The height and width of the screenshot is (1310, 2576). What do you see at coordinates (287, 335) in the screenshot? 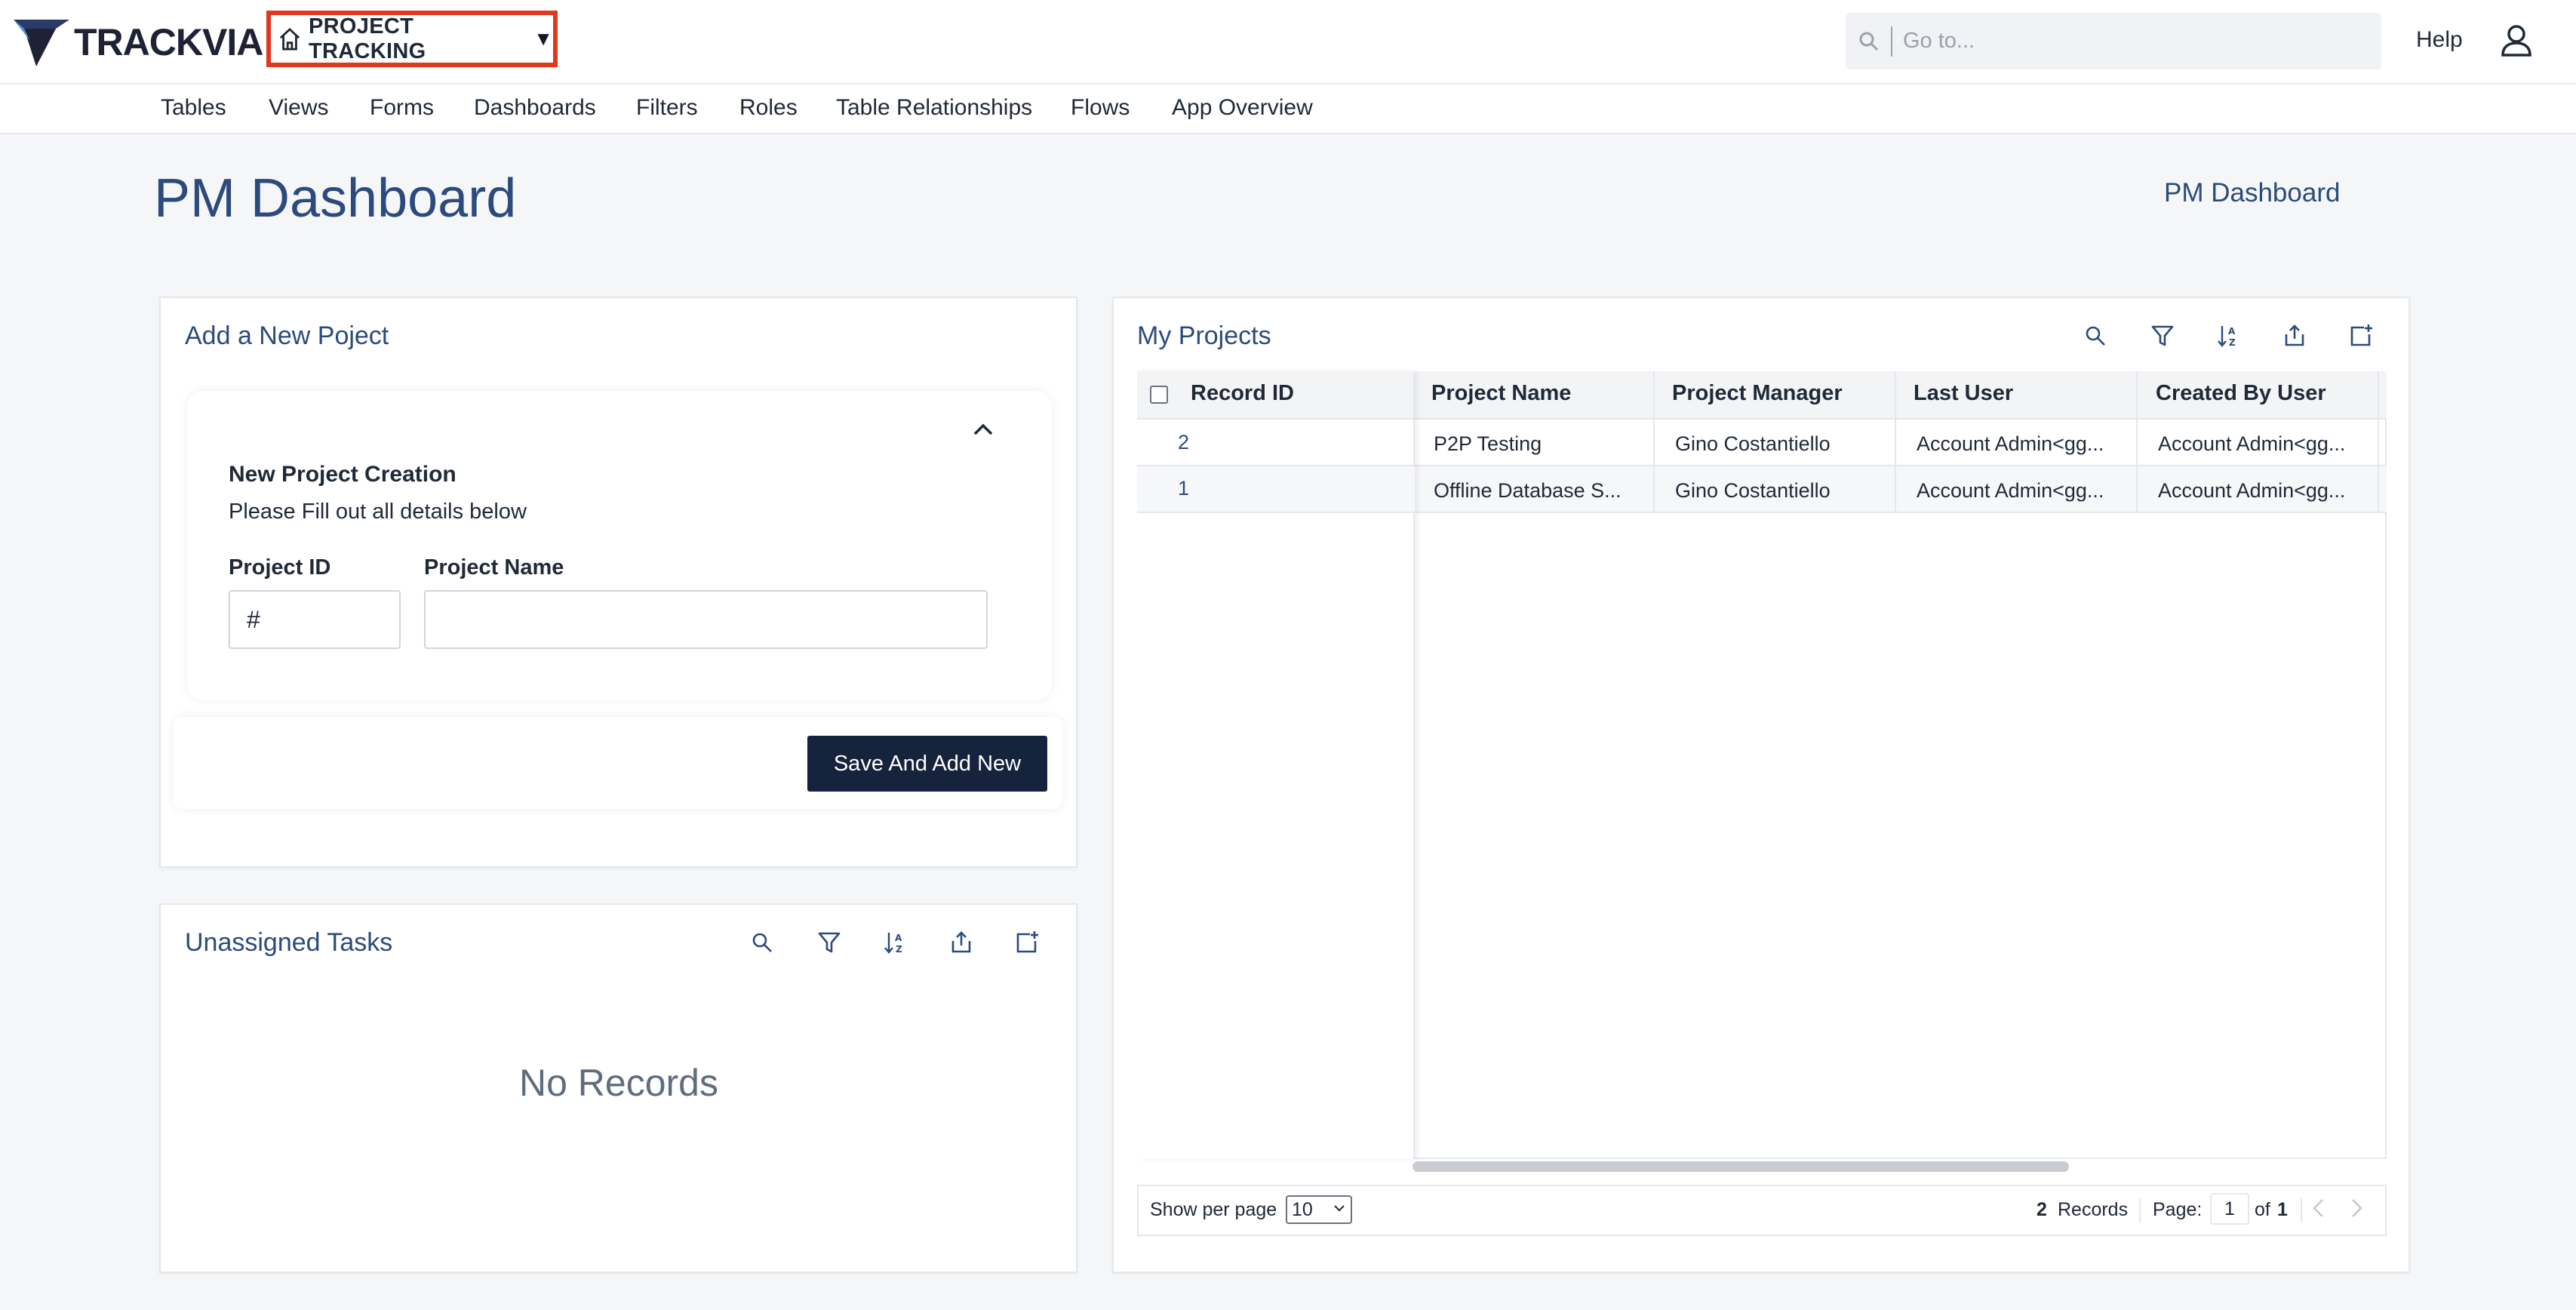
I see `add-project-title: Add a New Poject` at bounding box center [287, 335].